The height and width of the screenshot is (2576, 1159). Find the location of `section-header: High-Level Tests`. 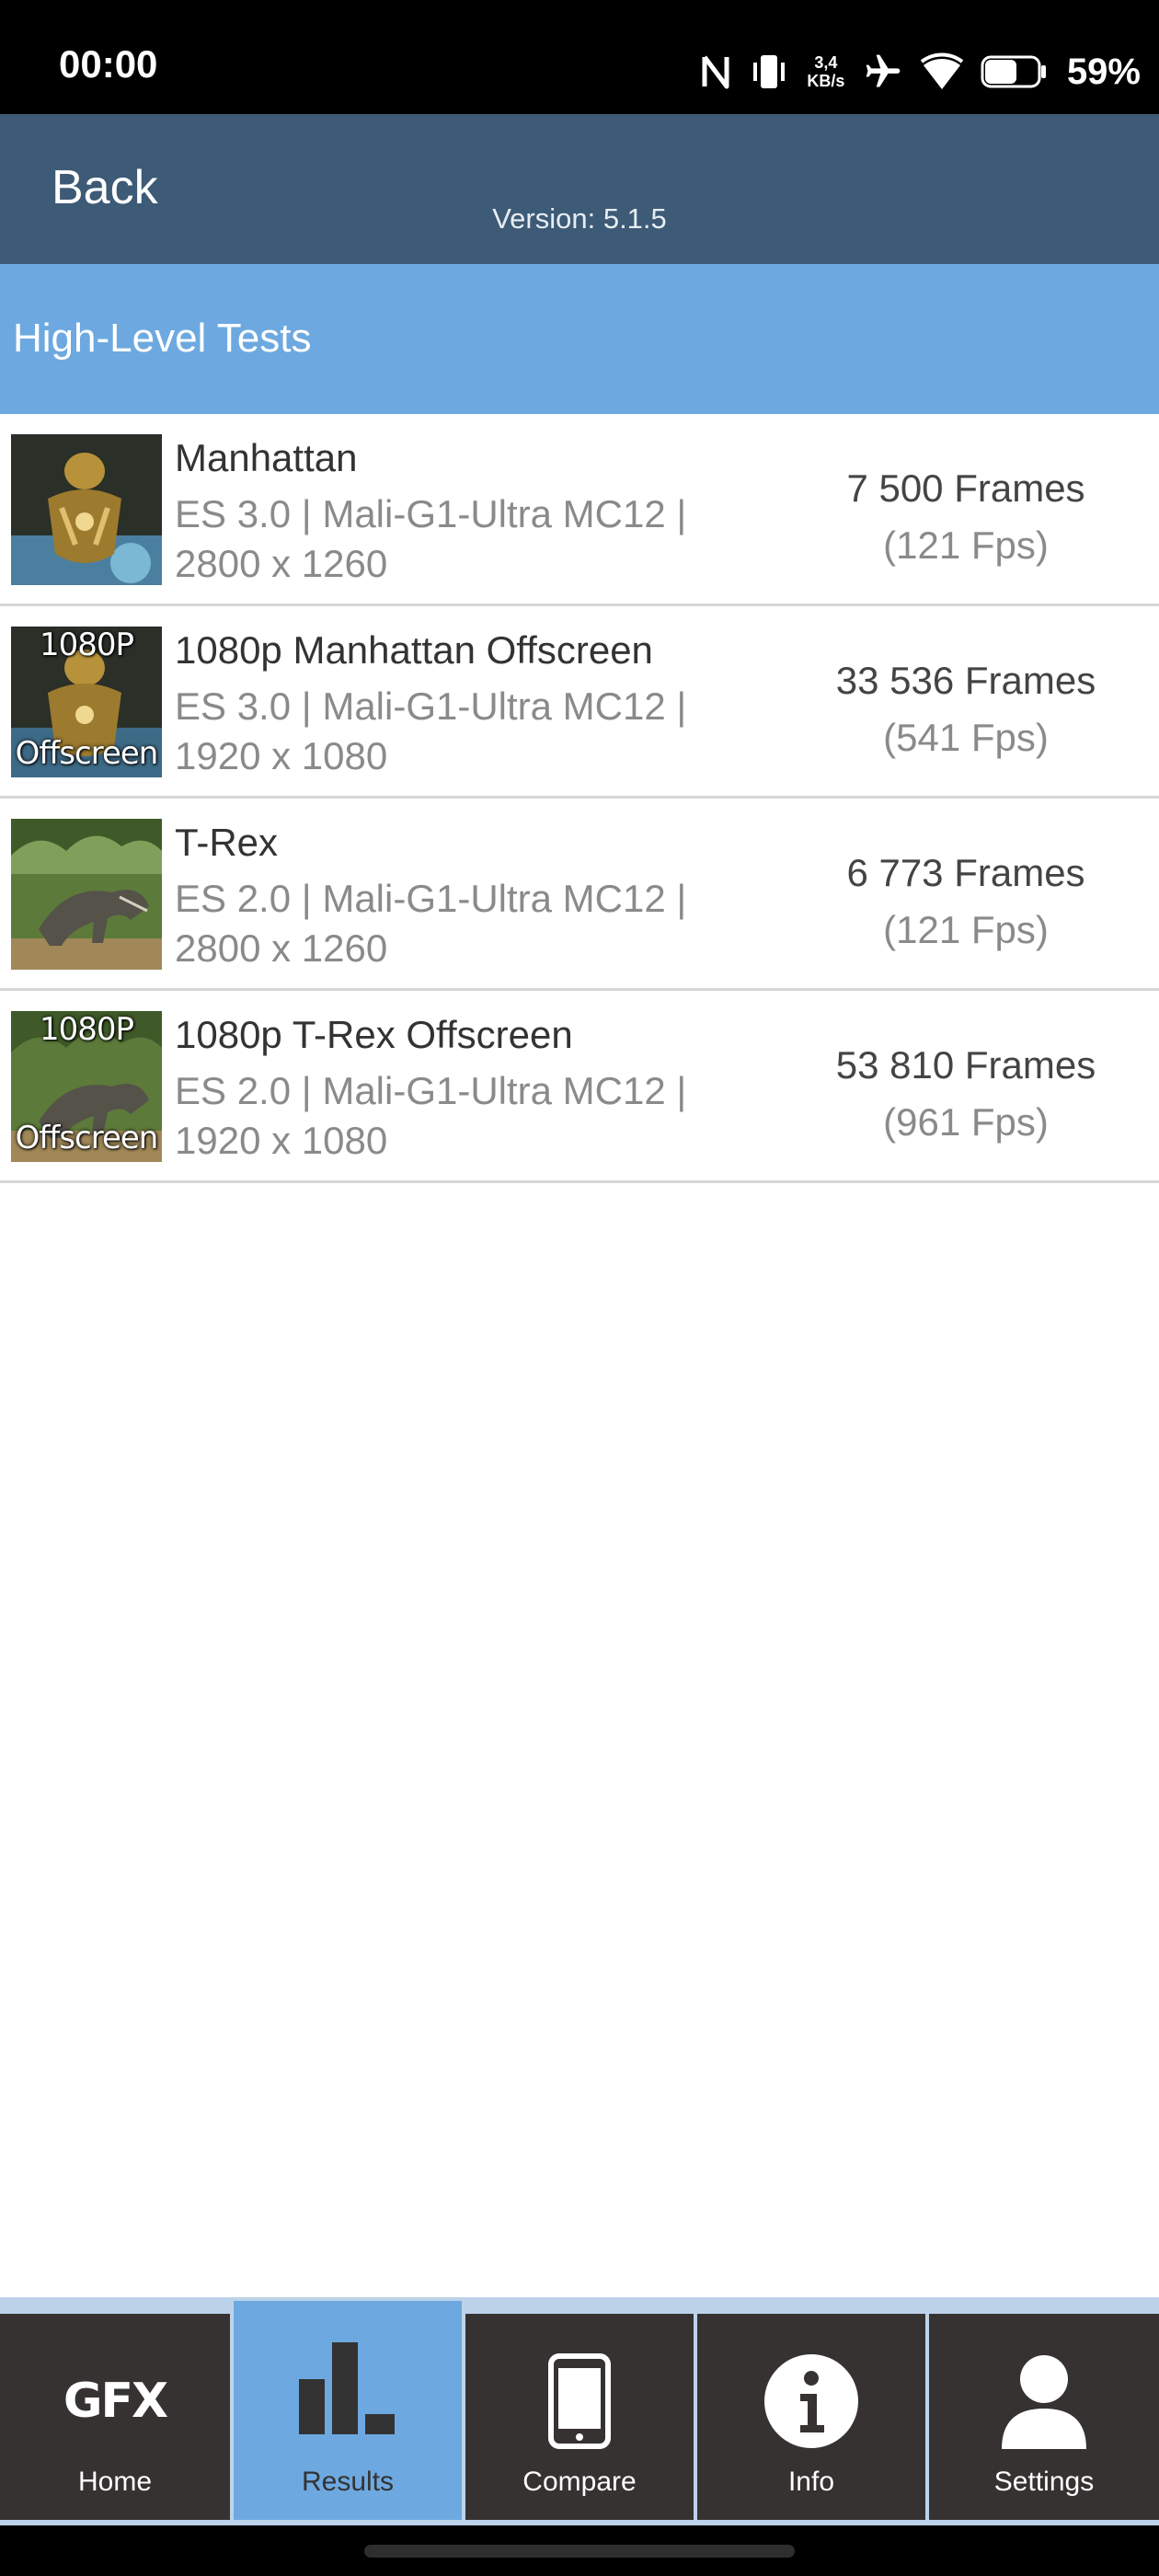

section-header: High-Level Tests is located at coordinates (579, 339).